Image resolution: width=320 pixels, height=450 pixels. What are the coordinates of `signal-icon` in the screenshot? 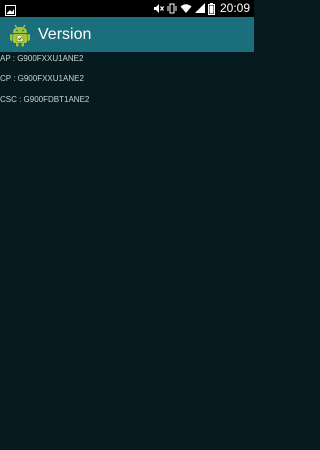 It's located at (199, 8).